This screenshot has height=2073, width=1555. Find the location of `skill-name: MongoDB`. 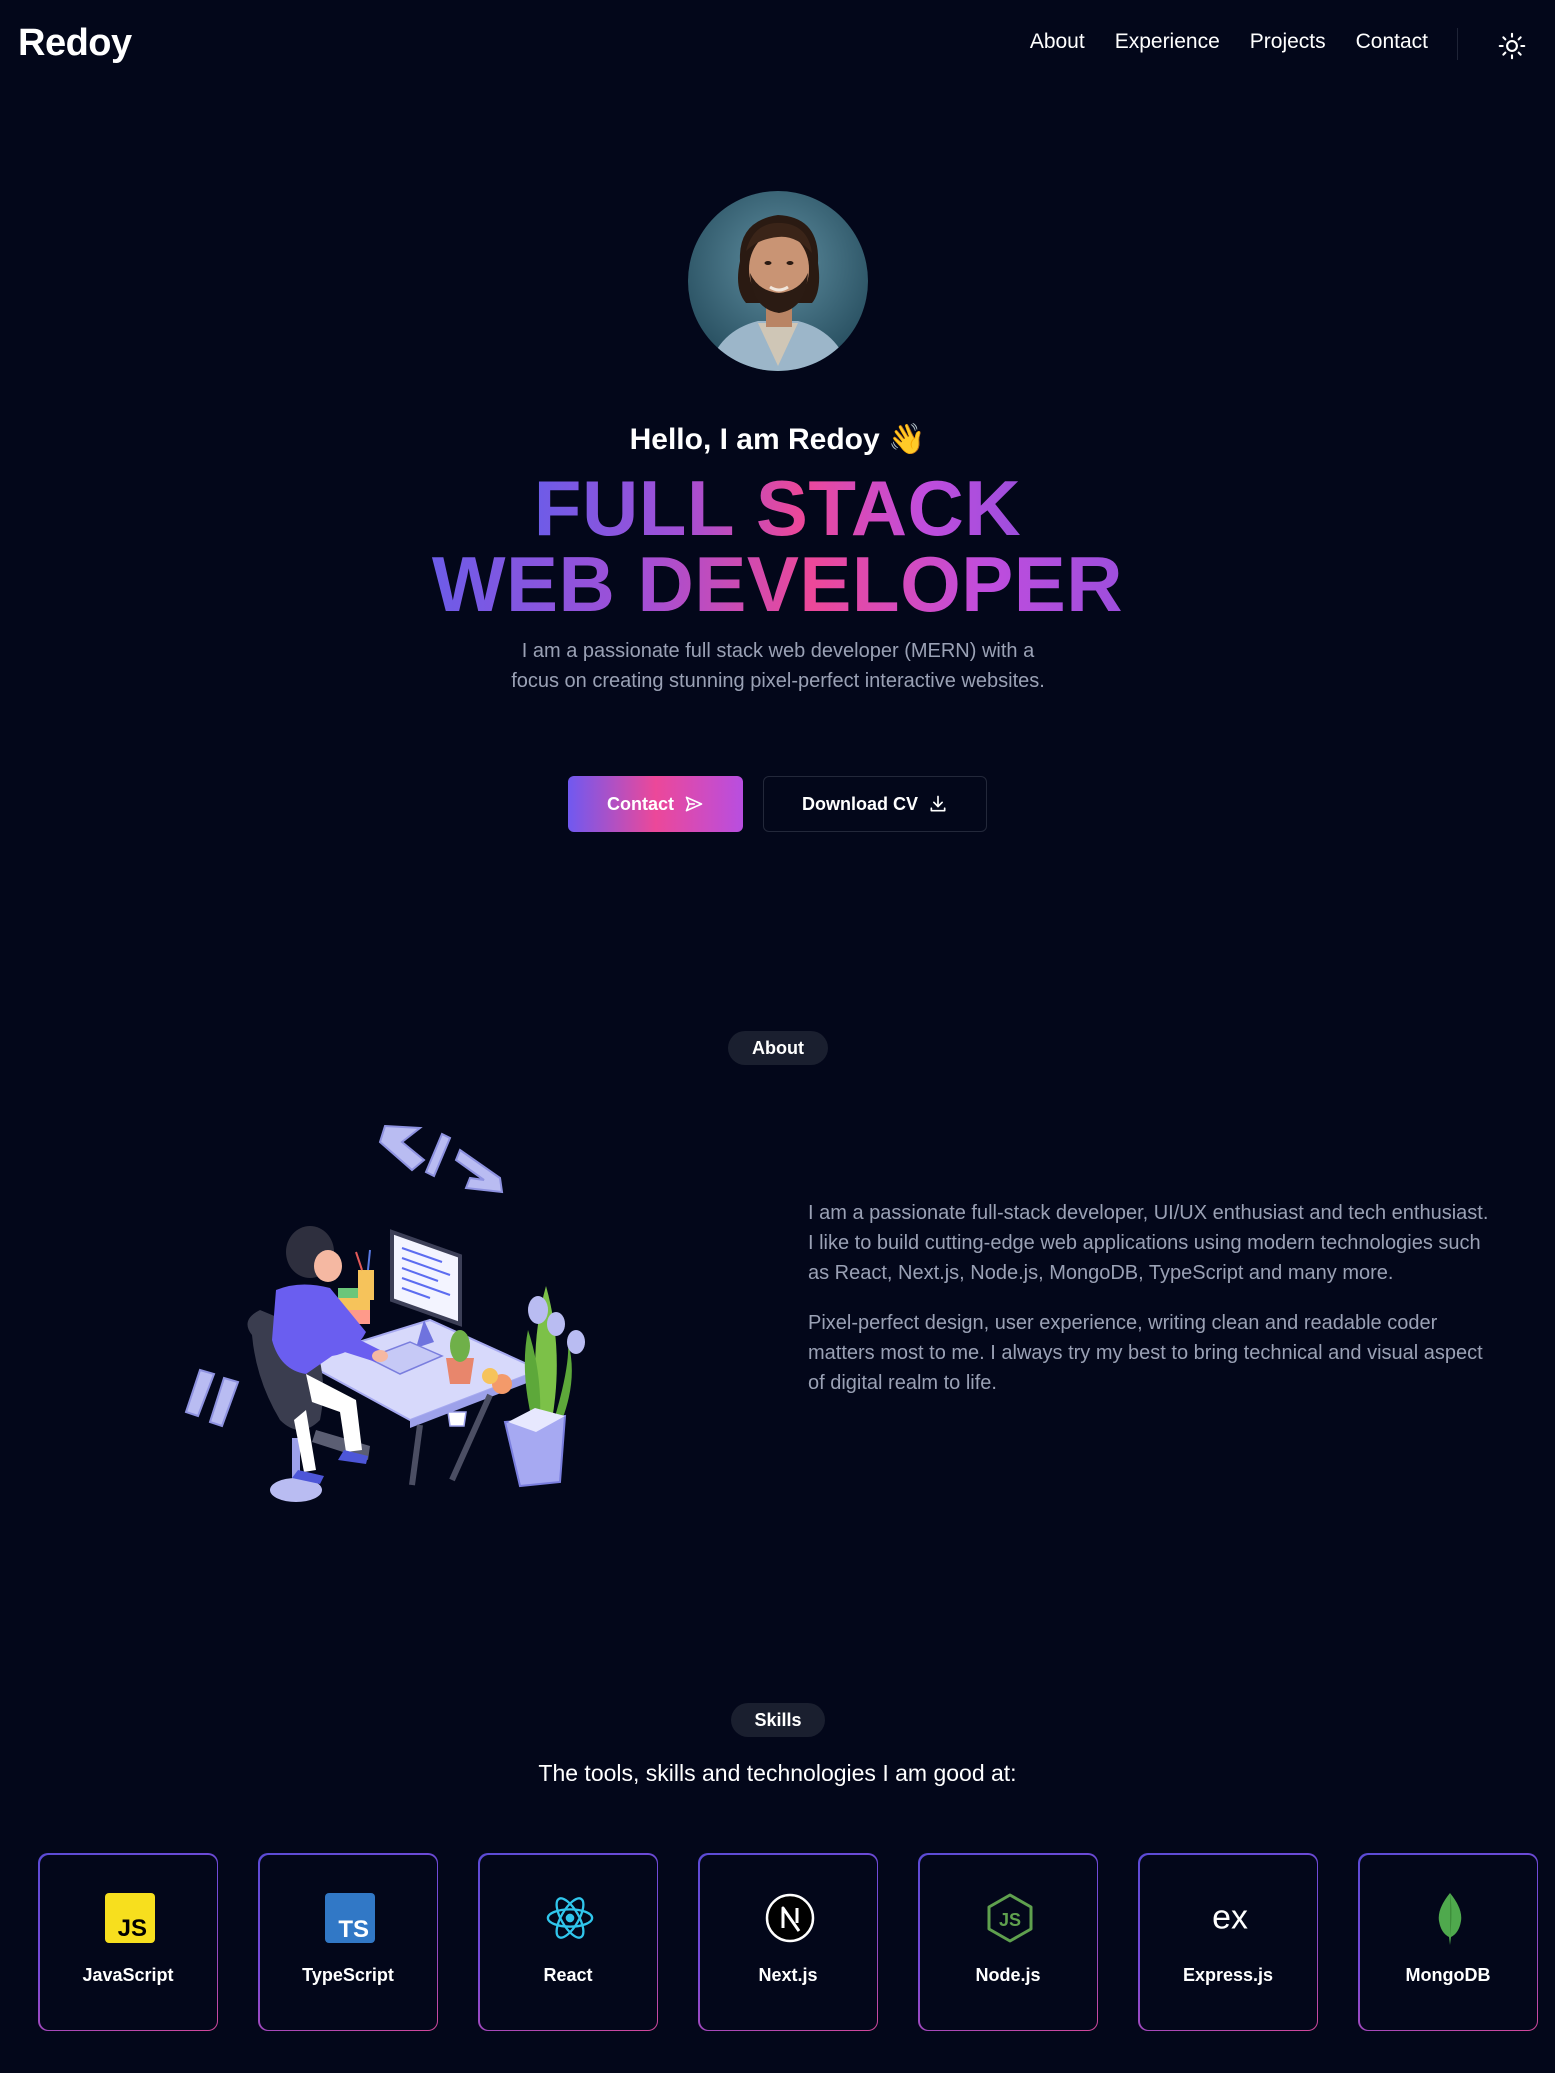

skill-name: MongoDB is located at coordinates (1448, 1974).